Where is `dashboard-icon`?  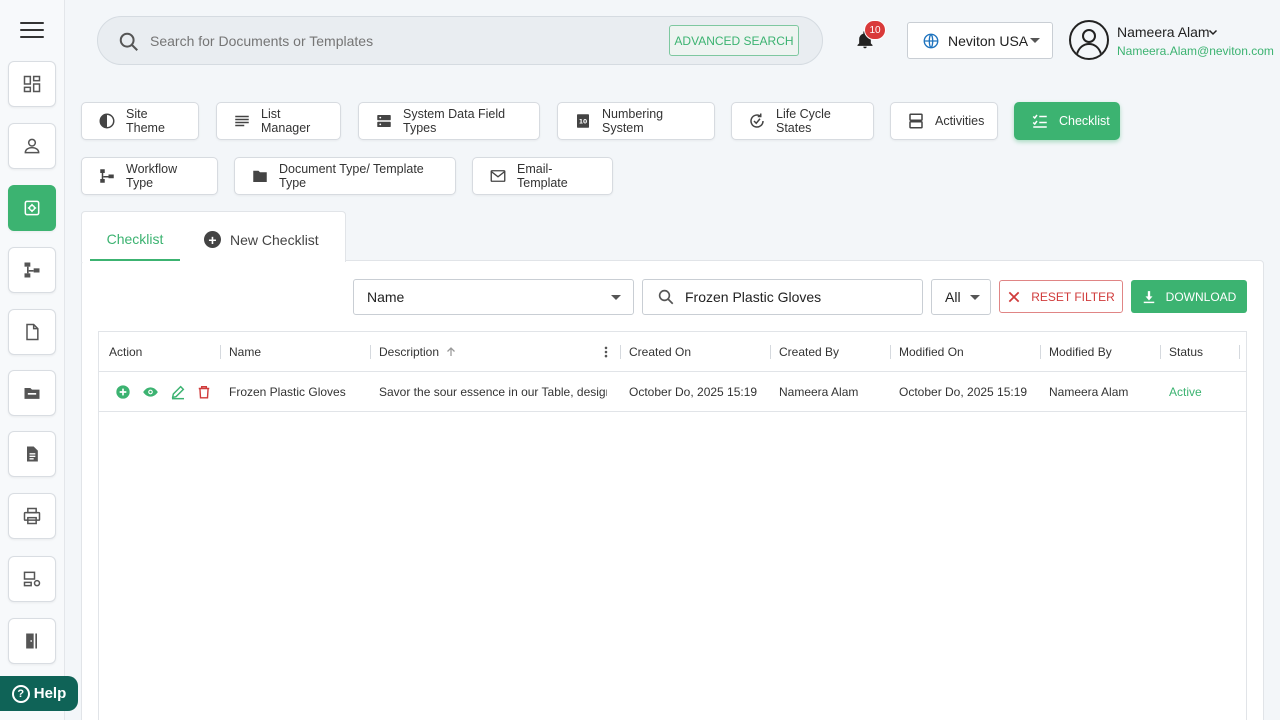 dashboard-icon is located at coordinates (32, 84).